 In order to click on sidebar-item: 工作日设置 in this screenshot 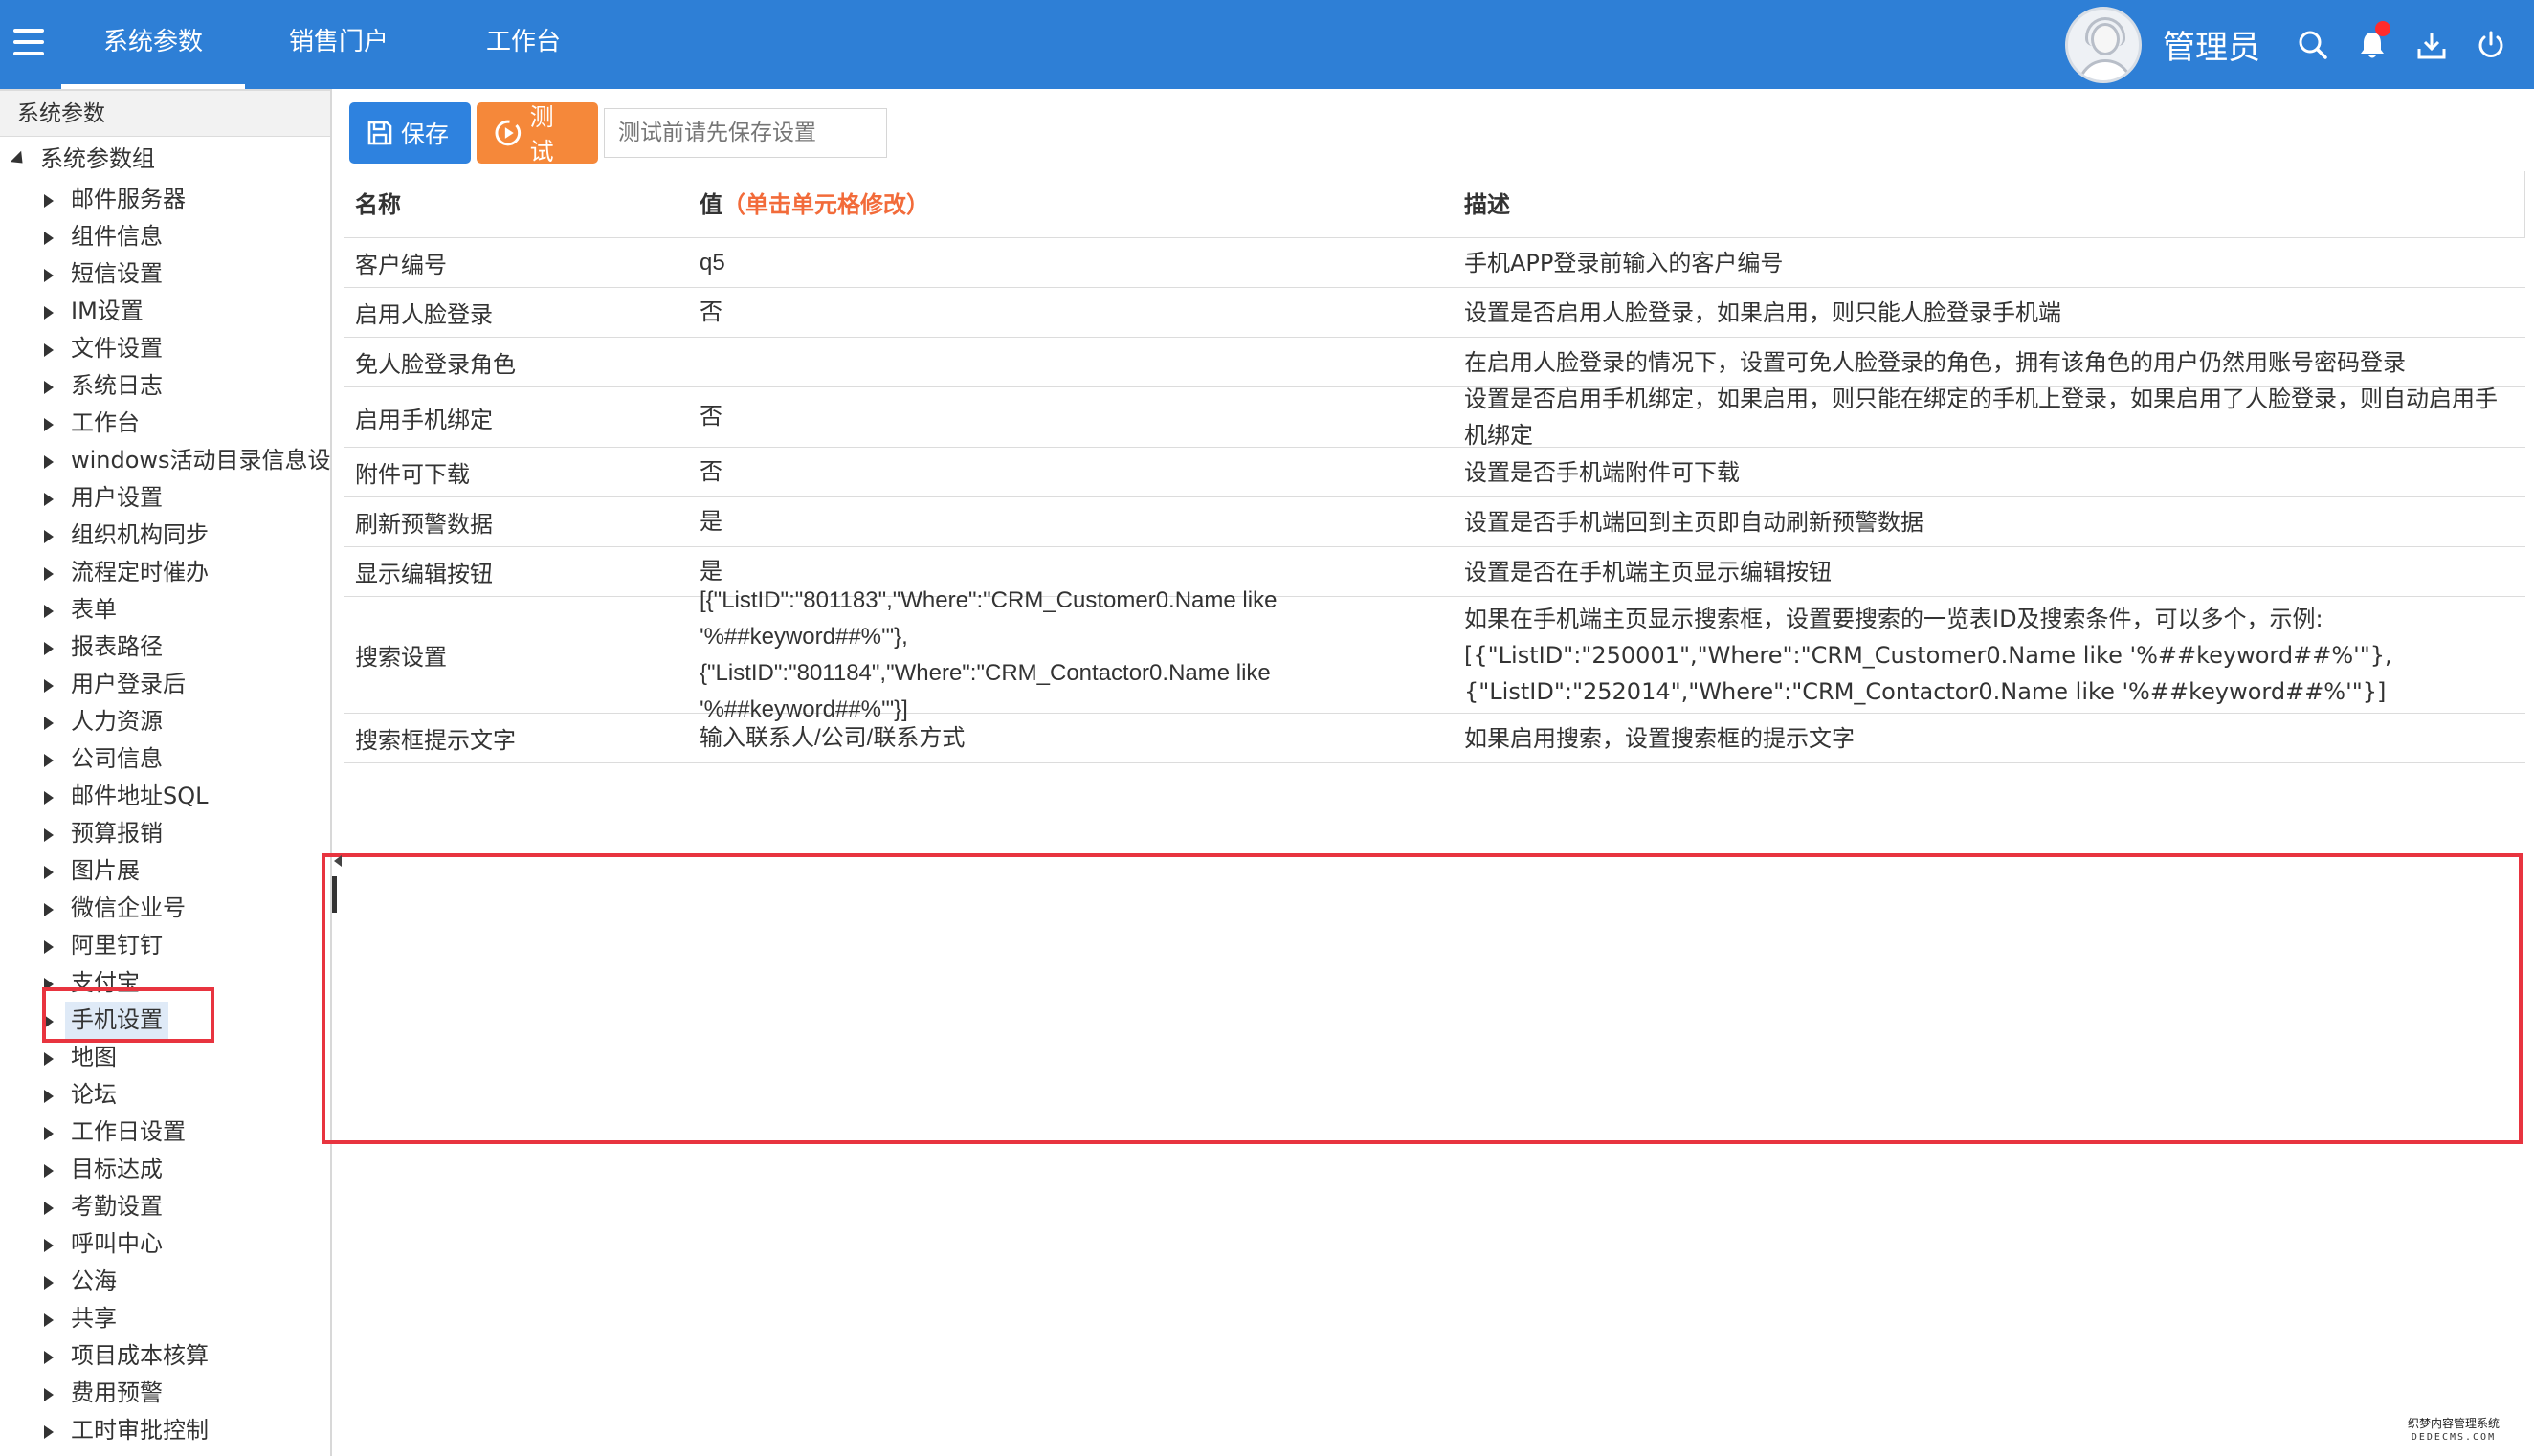, I will do `click(165, 1133)`.